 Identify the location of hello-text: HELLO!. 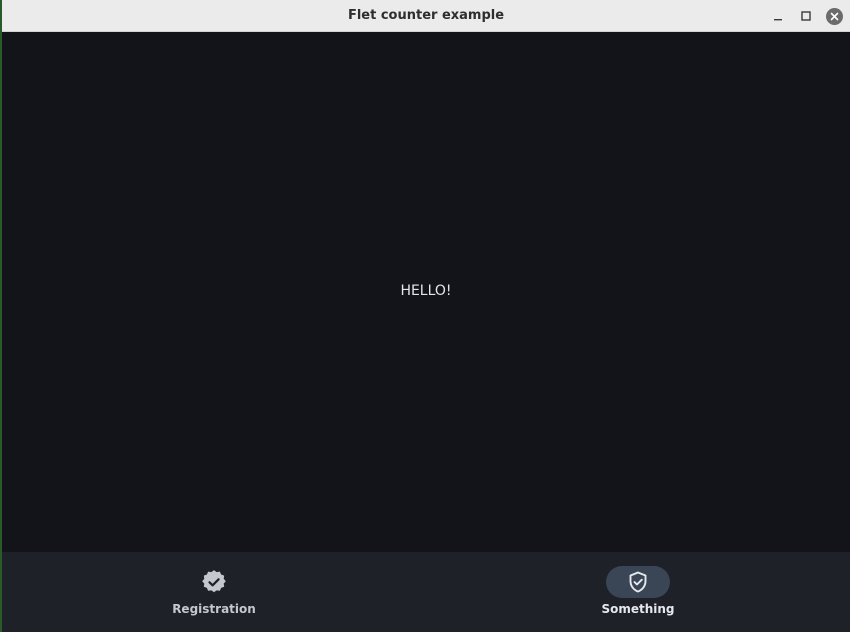
(426, 291).